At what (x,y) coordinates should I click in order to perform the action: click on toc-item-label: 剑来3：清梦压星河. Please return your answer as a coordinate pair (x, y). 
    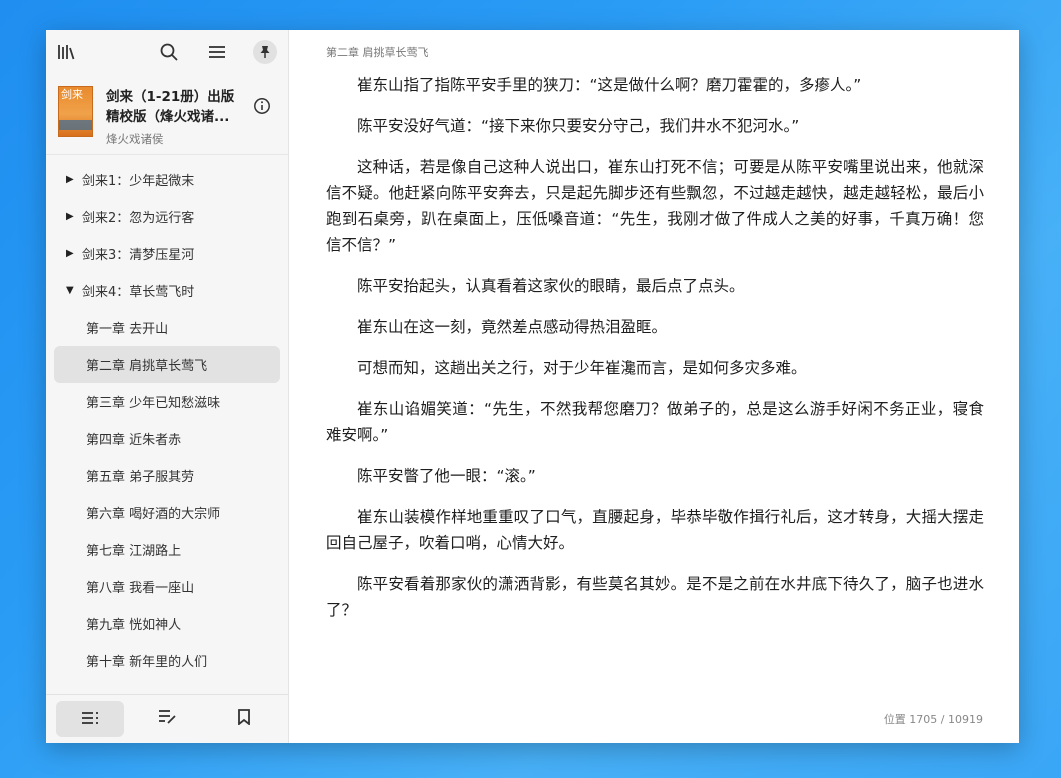
    Looking at the image, I should click on (138, 255).